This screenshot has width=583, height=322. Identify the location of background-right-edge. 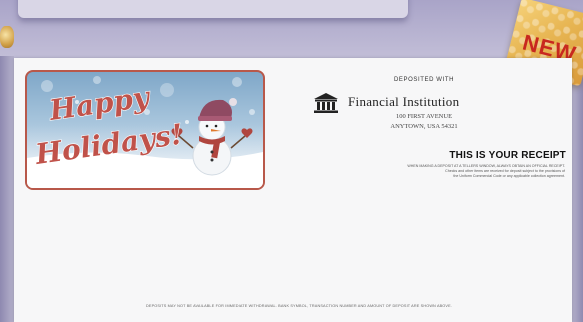
(577, 189).